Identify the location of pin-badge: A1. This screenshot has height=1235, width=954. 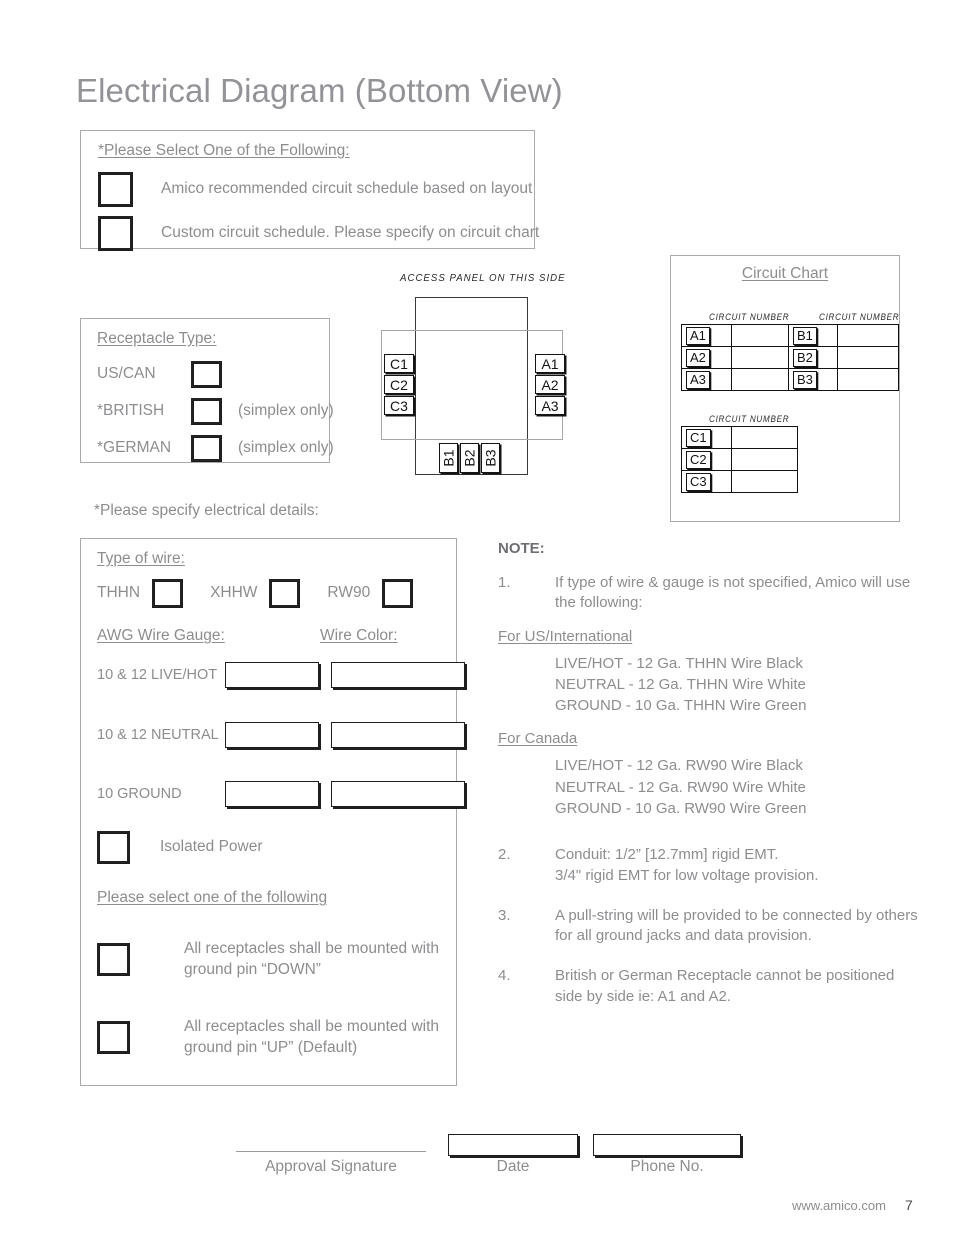
(698, 335).